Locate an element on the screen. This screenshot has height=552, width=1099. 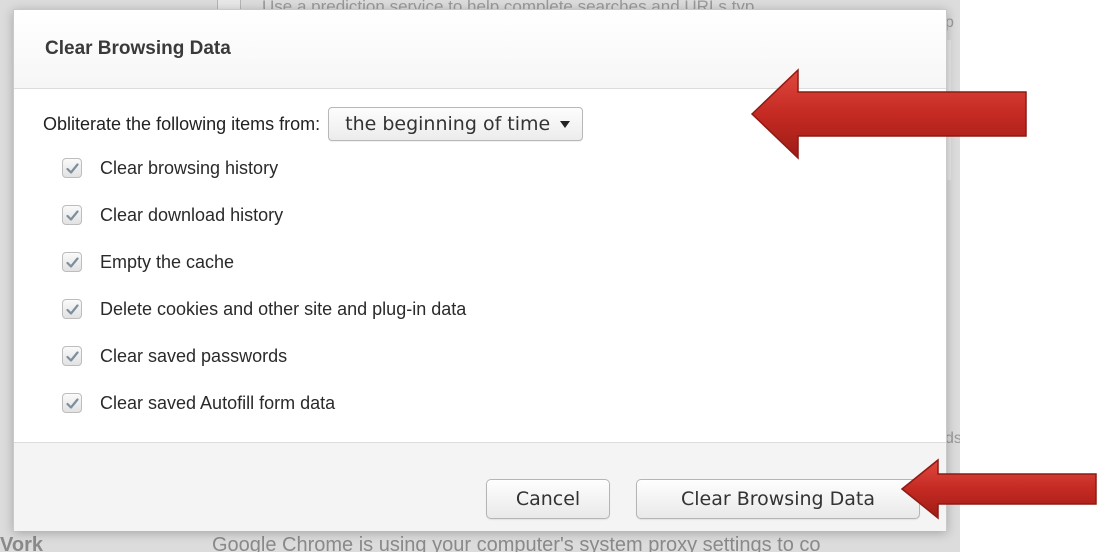
background-text-fragment: p is located at coordinates (949, 22).